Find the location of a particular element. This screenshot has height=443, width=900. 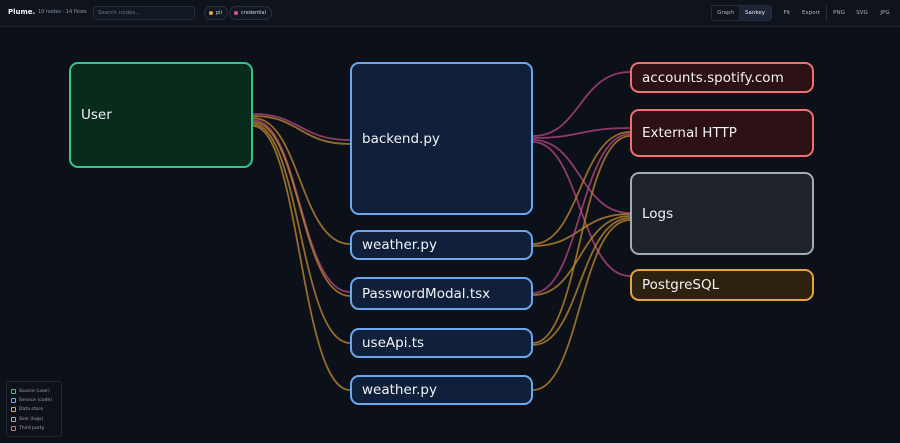

legend-item: Source (user) is located at coordinates (34, 391).